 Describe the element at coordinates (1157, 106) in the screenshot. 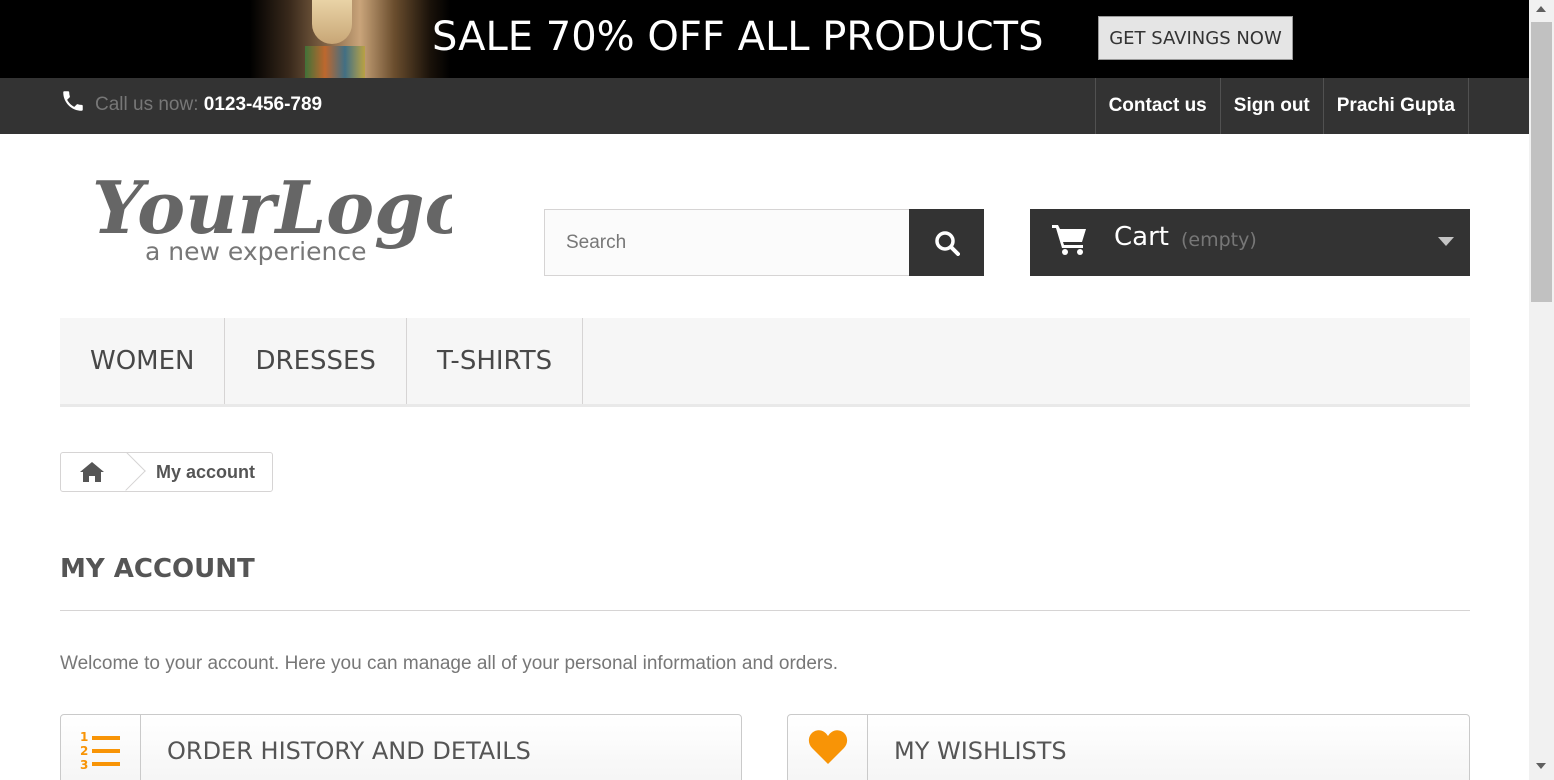

I see `contact-us-link: Contact us` at that location.